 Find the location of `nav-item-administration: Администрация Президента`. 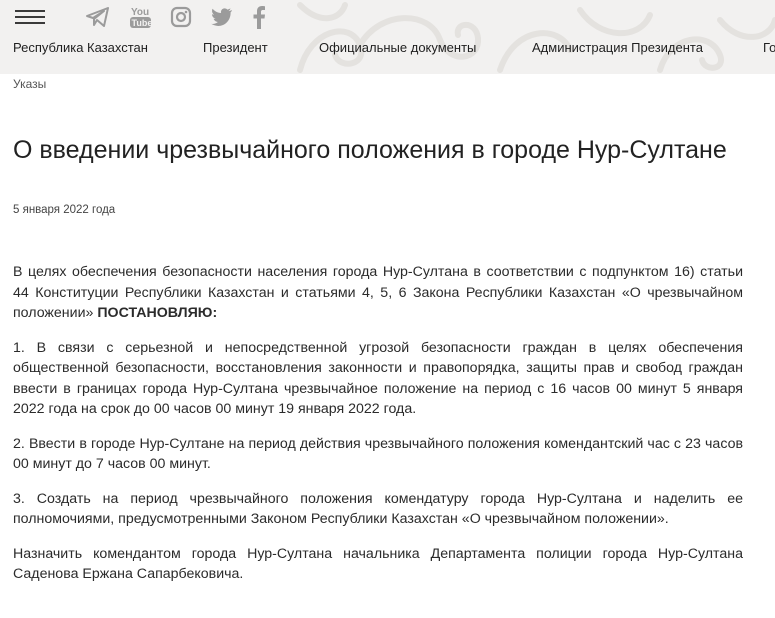

nav-item-administration: Администрация Президента is located at coordinates (617, 47).